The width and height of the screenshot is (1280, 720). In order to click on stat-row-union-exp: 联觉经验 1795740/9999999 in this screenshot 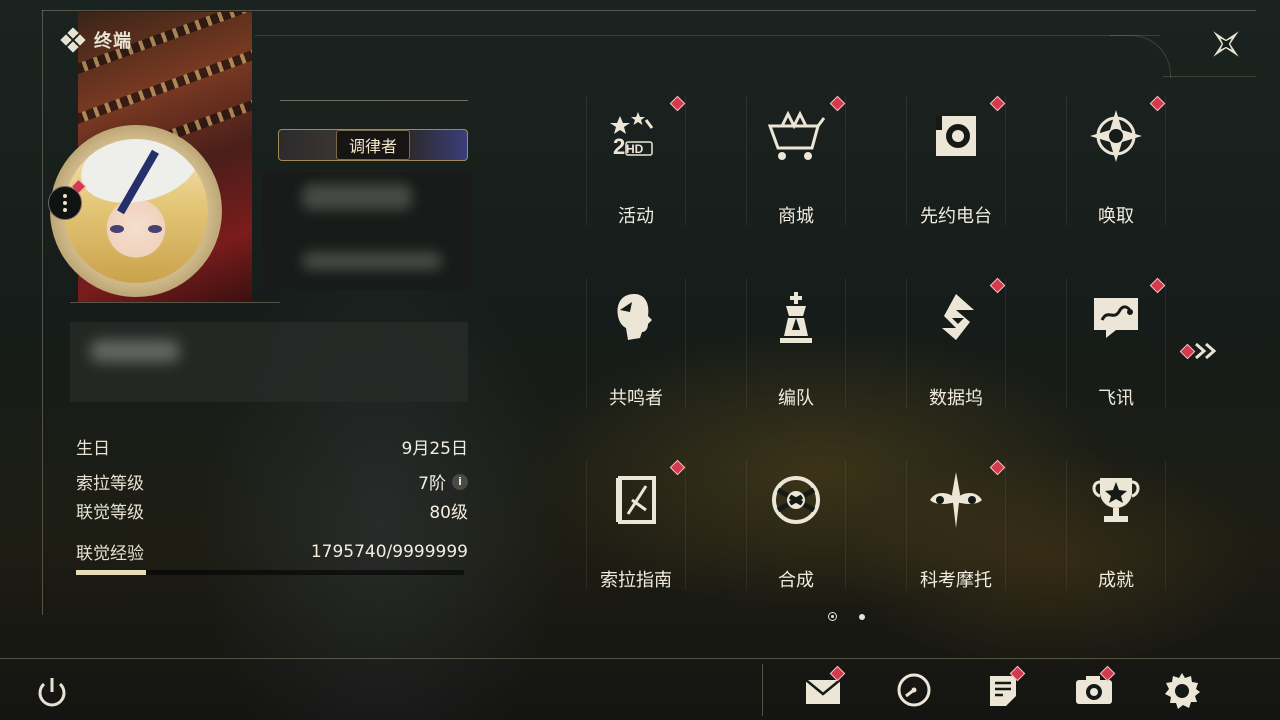, I will do `click(272, 553)`.